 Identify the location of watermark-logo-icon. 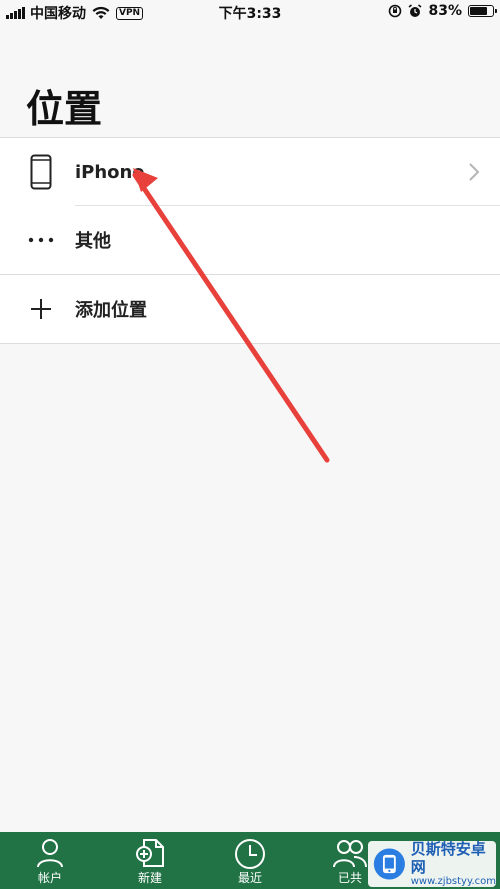
(389, 864).